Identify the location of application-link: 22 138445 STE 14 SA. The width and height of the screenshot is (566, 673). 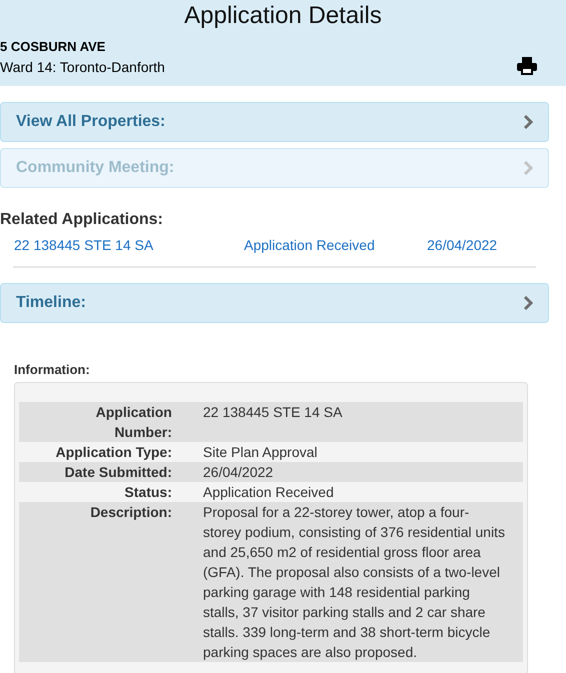
(129, 245).